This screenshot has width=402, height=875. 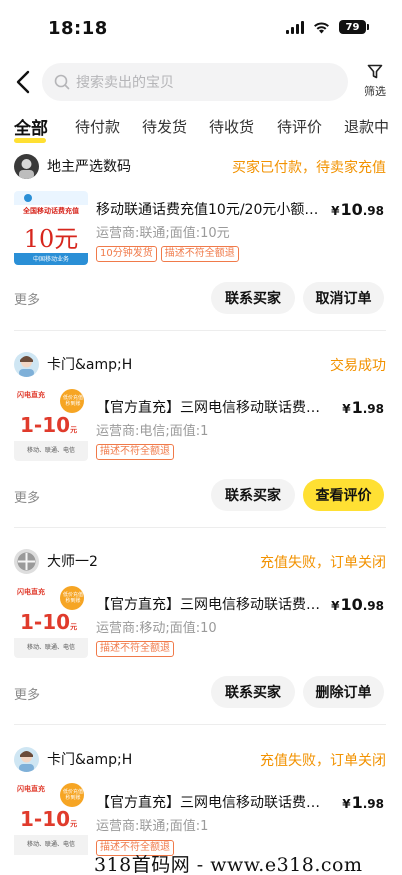 I want to click on filter-button: 筛选, so click(x=375, y=81).